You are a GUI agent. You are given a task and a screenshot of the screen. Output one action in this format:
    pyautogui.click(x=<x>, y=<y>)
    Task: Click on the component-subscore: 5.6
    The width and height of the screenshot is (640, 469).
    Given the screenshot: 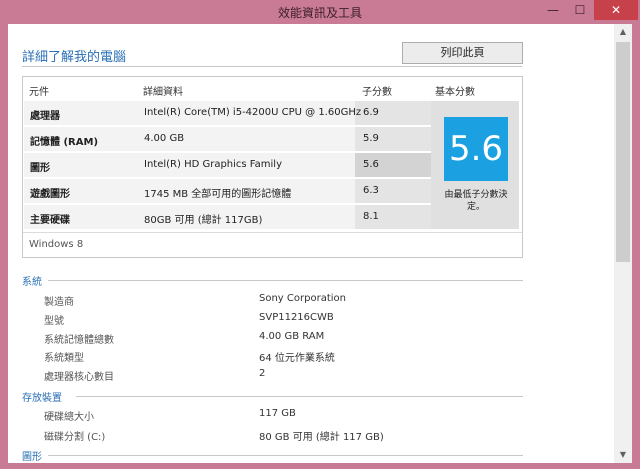 What is the action you would take?
    pyautogui.click(x=371, y=164)
    